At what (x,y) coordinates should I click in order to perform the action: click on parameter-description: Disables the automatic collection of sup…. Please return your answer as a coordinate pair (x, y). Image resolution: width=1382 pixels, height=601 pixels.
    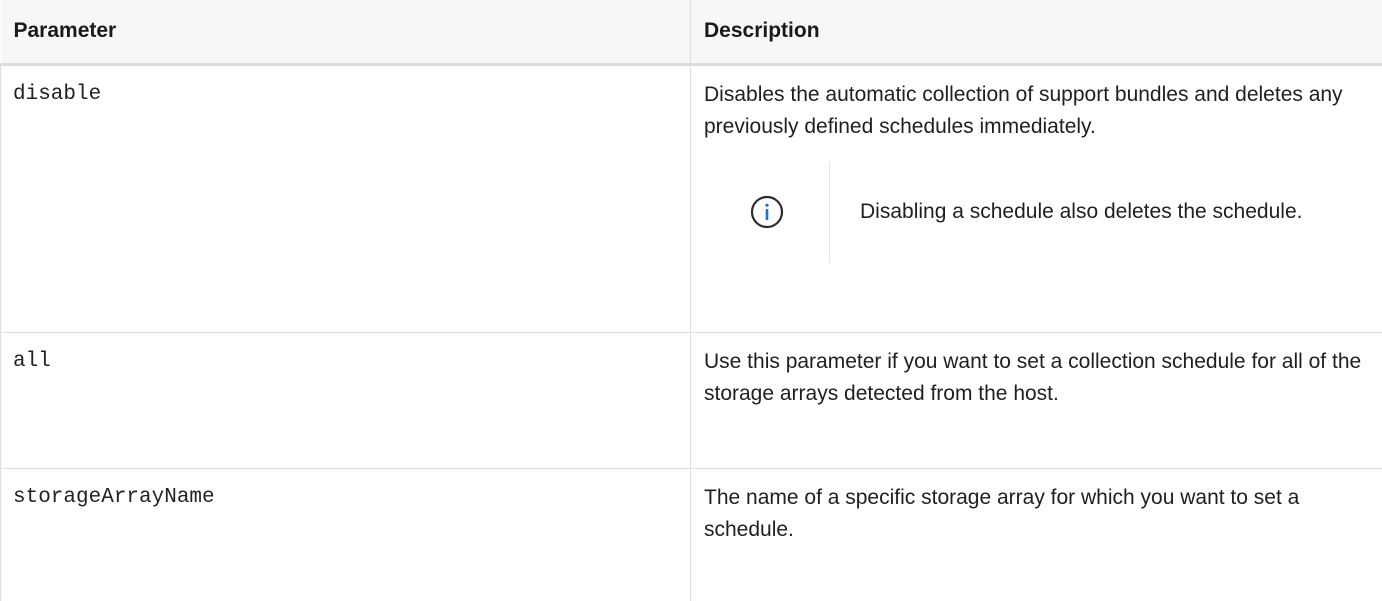
    Looking at the image, I should click on (1033, 111).